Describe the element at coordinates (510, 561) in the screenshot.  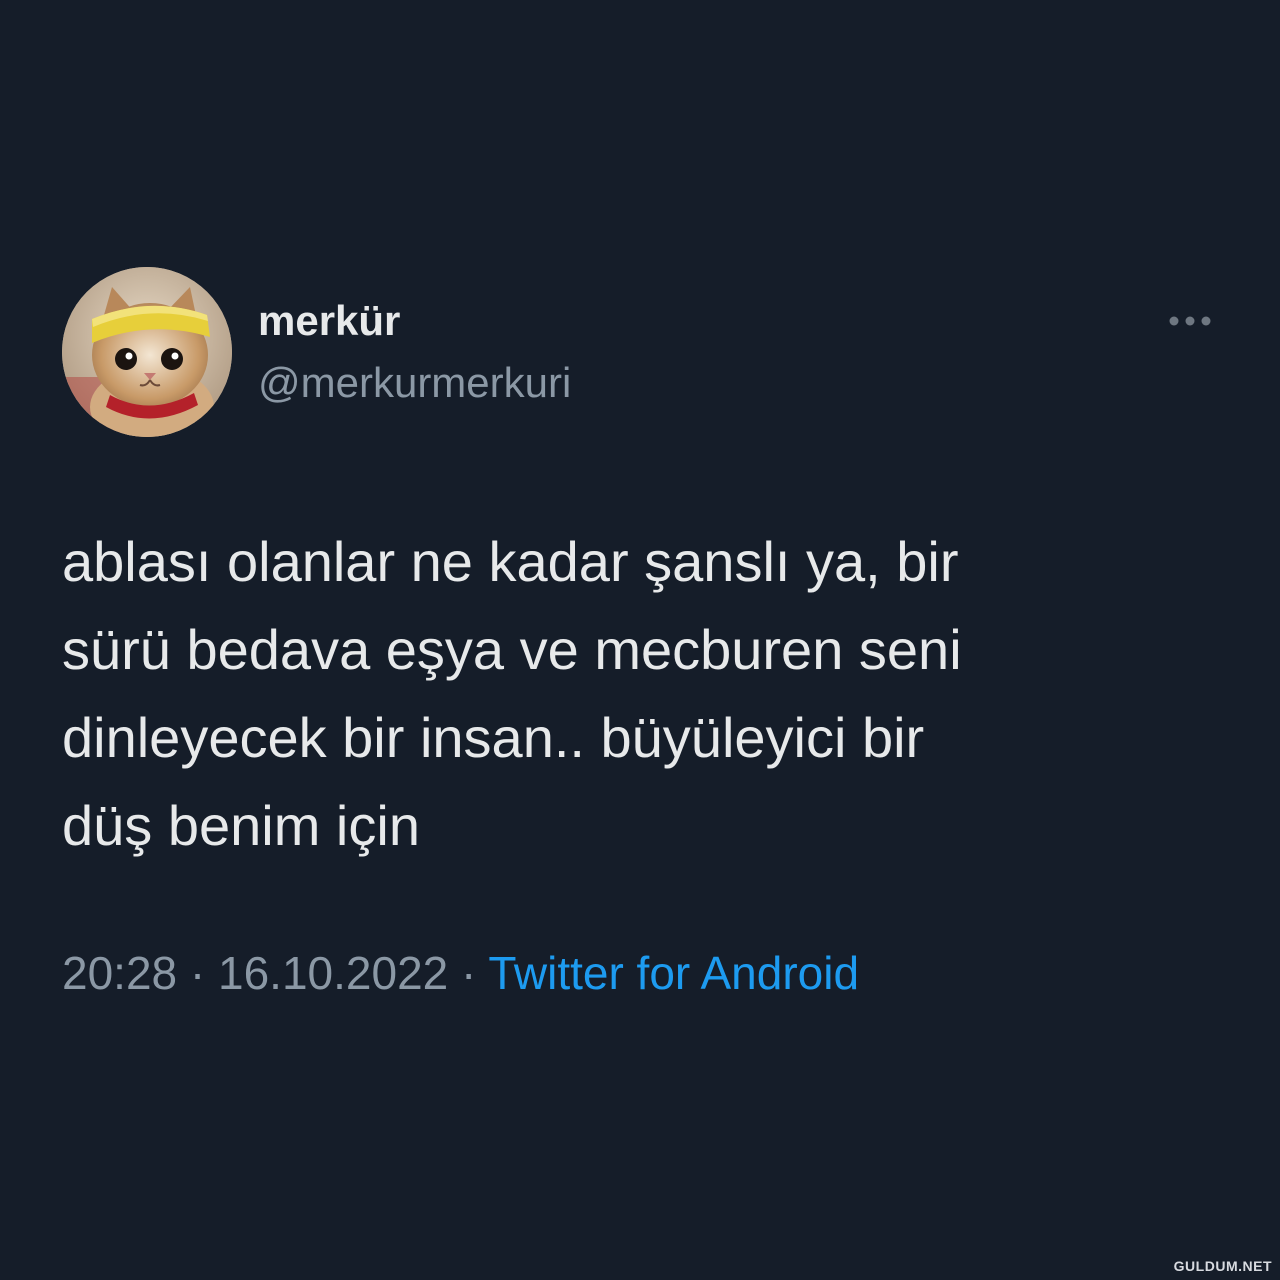
I see `tweet-text-line: ablası olanlar ne kadar şanslı ya, bir` at that location.